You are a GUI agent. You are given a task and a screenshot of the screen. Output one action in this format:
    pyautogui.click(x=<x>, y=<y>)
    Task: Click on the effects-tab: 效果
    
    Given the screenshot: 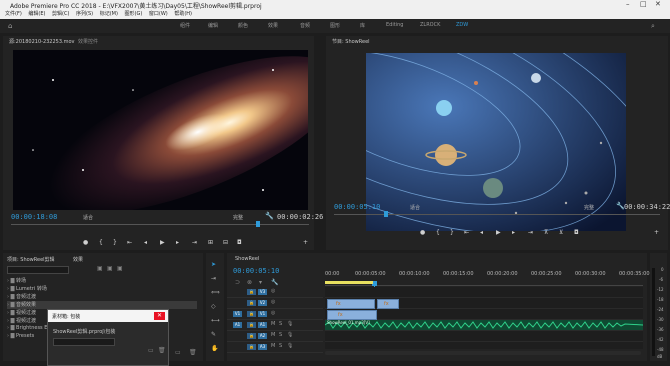 What is the action you would take?
    pyautogui.click(x=78, y=259)
    